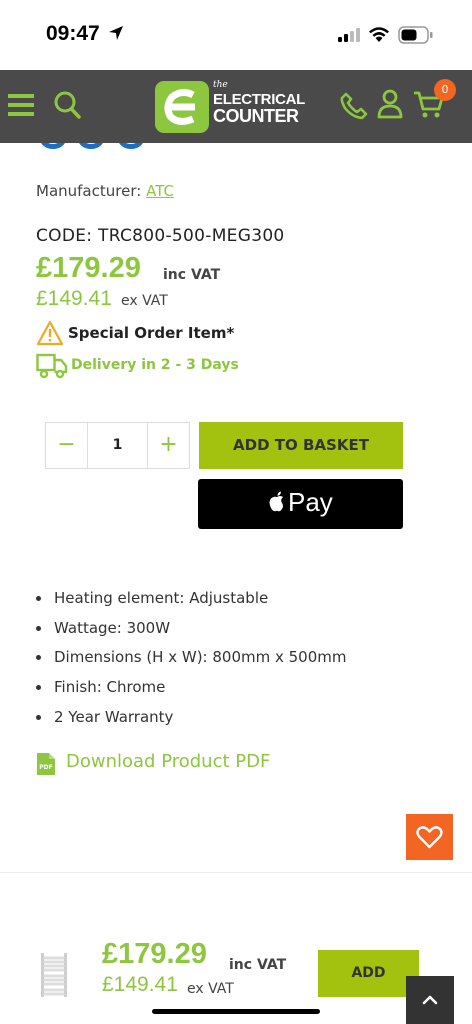  What do you see at coordinates (236, 35) in the screenshot?
I see `status-bar: 09:47` at bounding box center [236, 35].